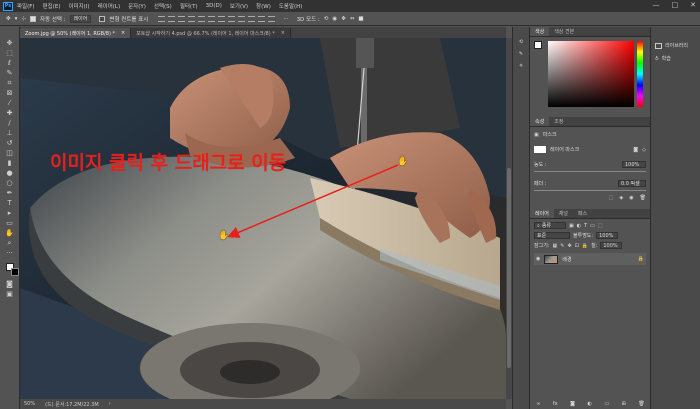 Image resolution: width=700 pixels, height=409 pixels. What do you see at coordinates (592, 226) in the screenshot?
I see `filter-shape-icon: ▭` at bounding box center [592, 226].